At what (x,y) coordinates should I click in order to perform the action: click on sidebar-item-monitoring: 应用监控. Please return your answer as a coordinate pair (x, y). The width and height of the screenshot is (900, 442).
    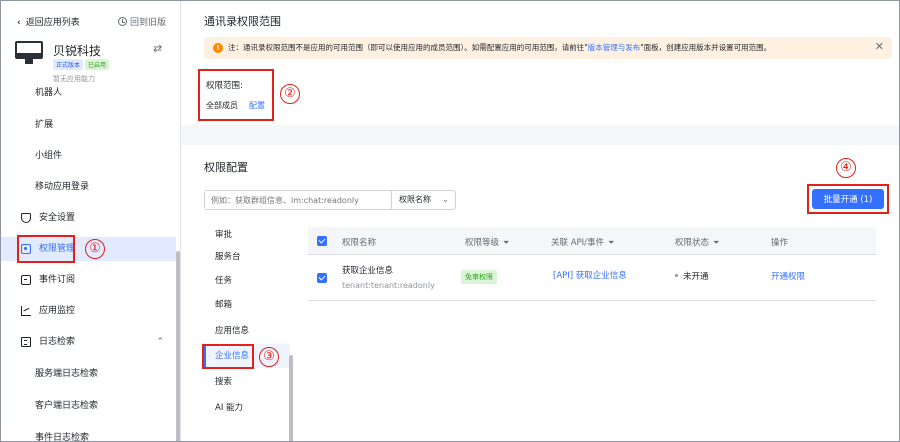
    Looking at the image, I should click on (88, 311).